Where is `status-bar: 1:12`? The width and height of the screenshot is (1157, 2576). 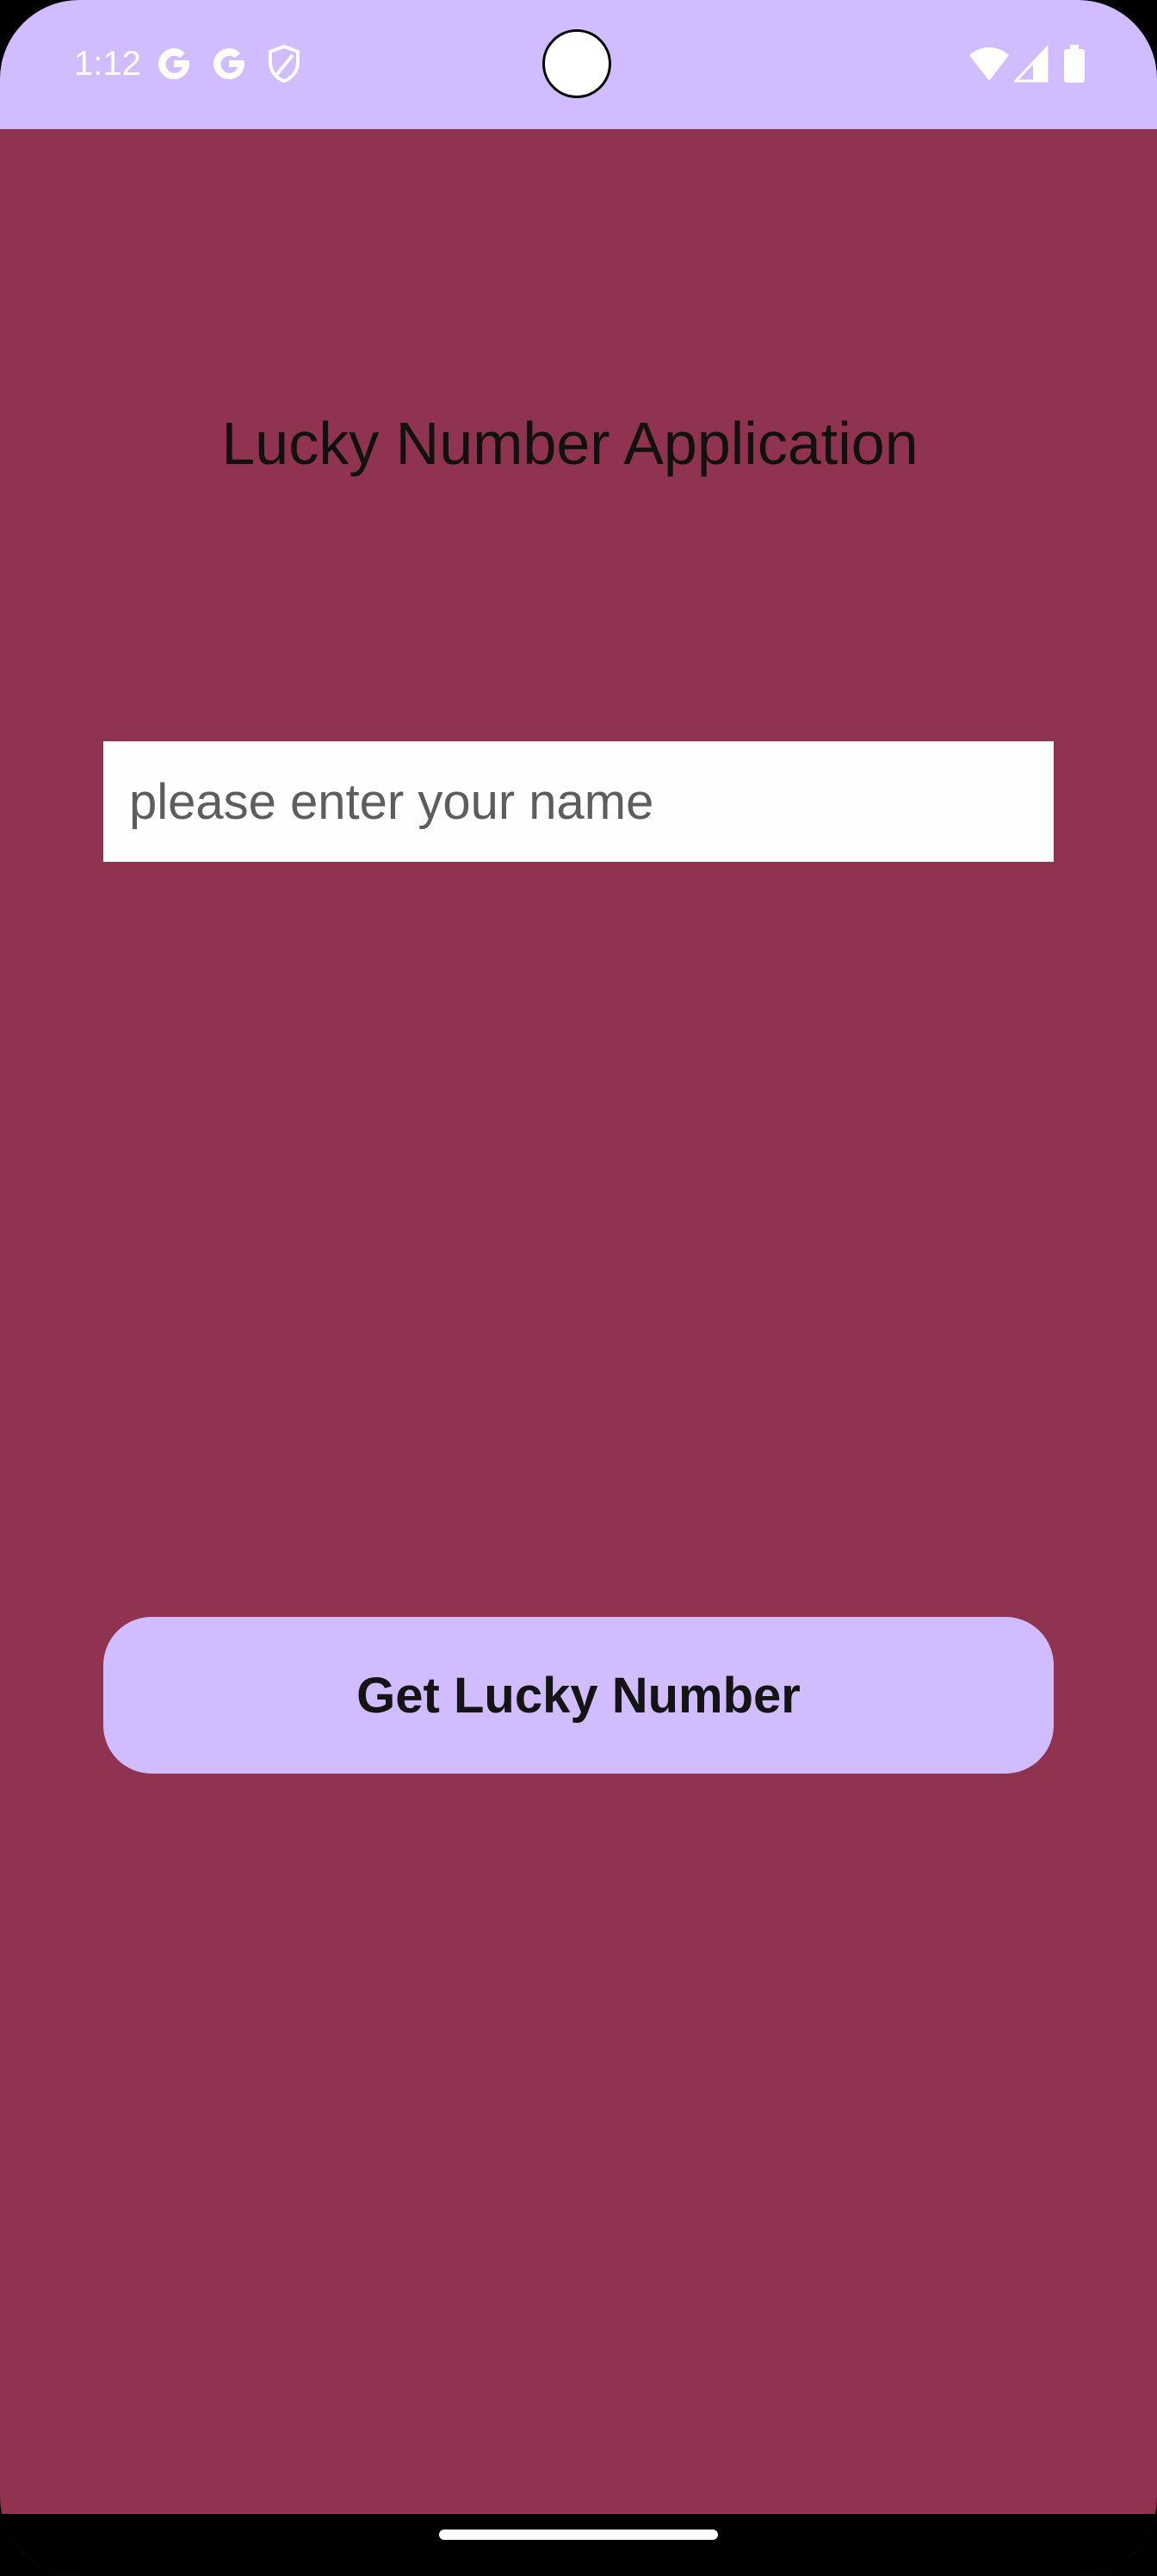
status-bar: 1:12 is located at coordinates (579, 64).